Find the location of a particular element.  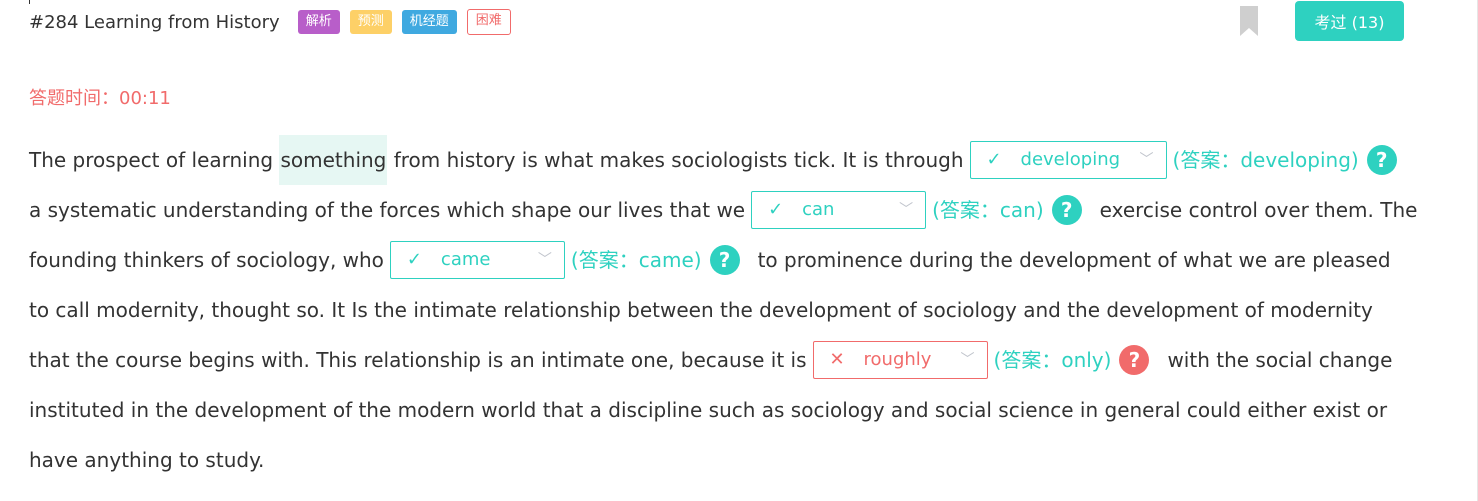

passage-text: founding thinkers of sociology, who is located at coordinates (206, 260).